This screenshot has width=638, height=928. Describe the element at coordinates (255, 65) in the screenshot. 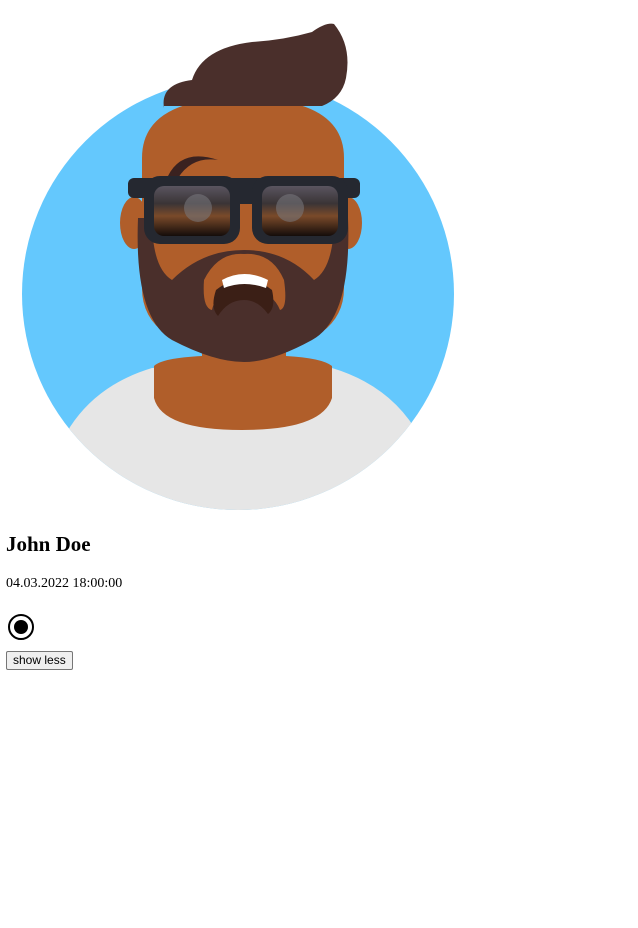

I see `hair` at that location.